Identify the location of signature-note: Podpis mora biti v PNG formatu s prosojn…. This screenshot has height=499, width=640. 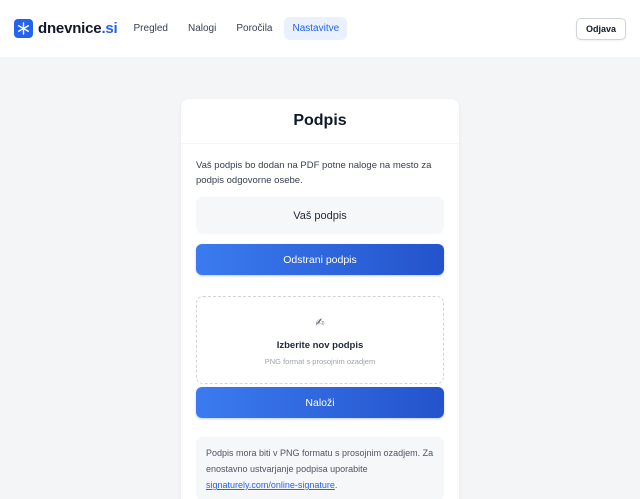
(320, 468).